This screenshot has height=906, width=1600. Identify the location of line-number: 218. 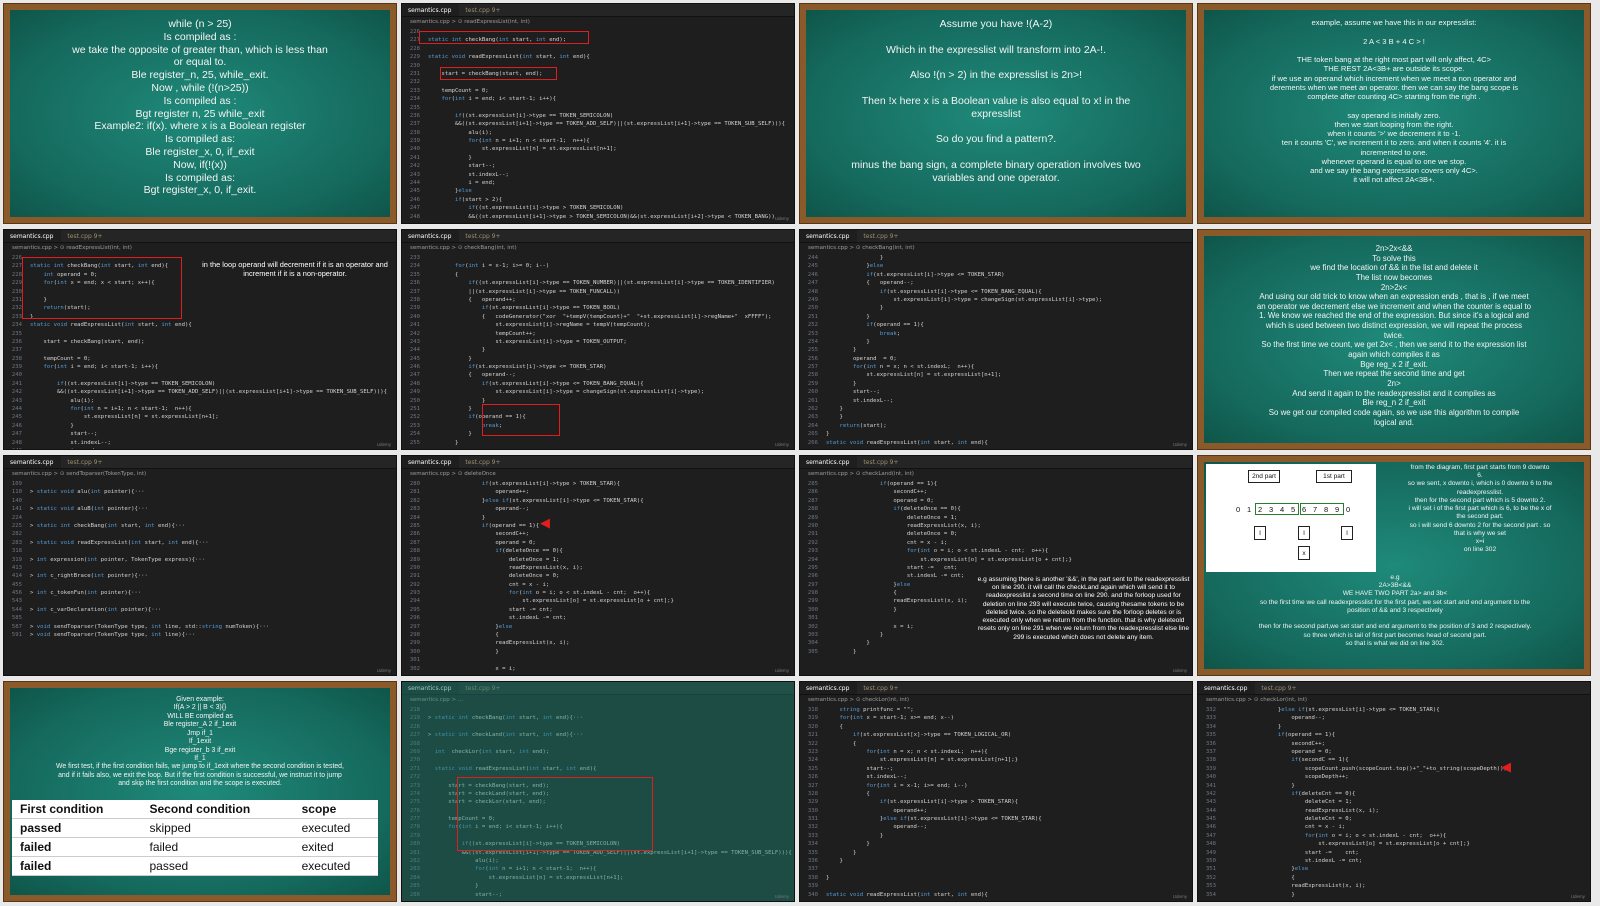
(414, 710).